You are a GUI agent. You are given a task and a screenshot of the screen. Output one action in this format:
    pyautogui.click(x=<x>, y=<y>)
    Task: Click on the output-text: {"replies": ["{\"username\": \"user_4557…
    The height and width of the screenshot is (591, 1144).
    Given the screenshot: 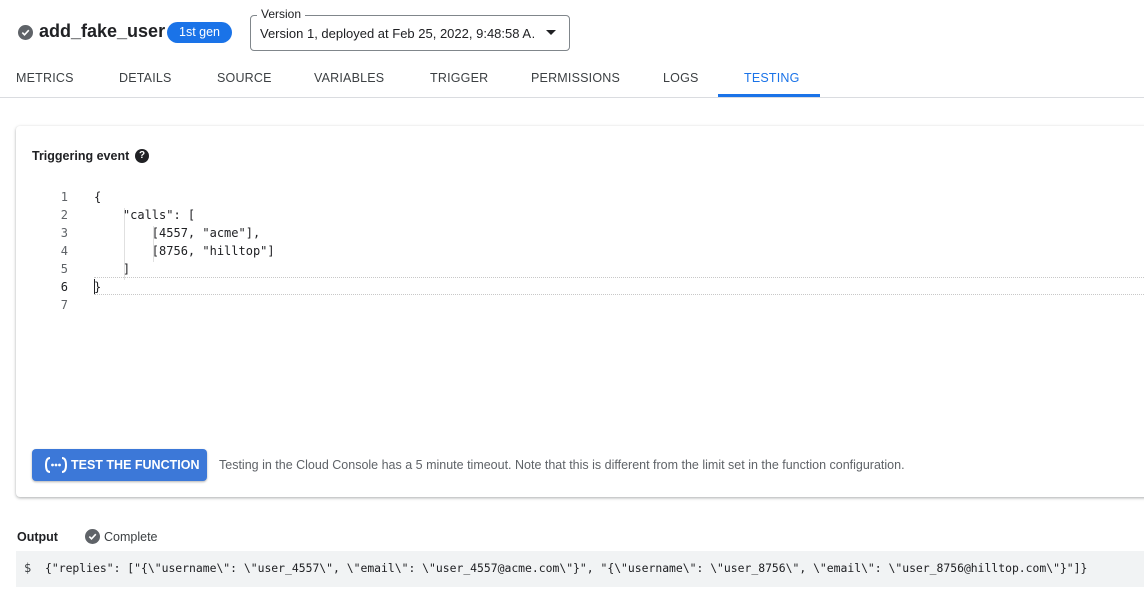 What is the action you would take?
    pyautogui.click(x=566, y=568)
    